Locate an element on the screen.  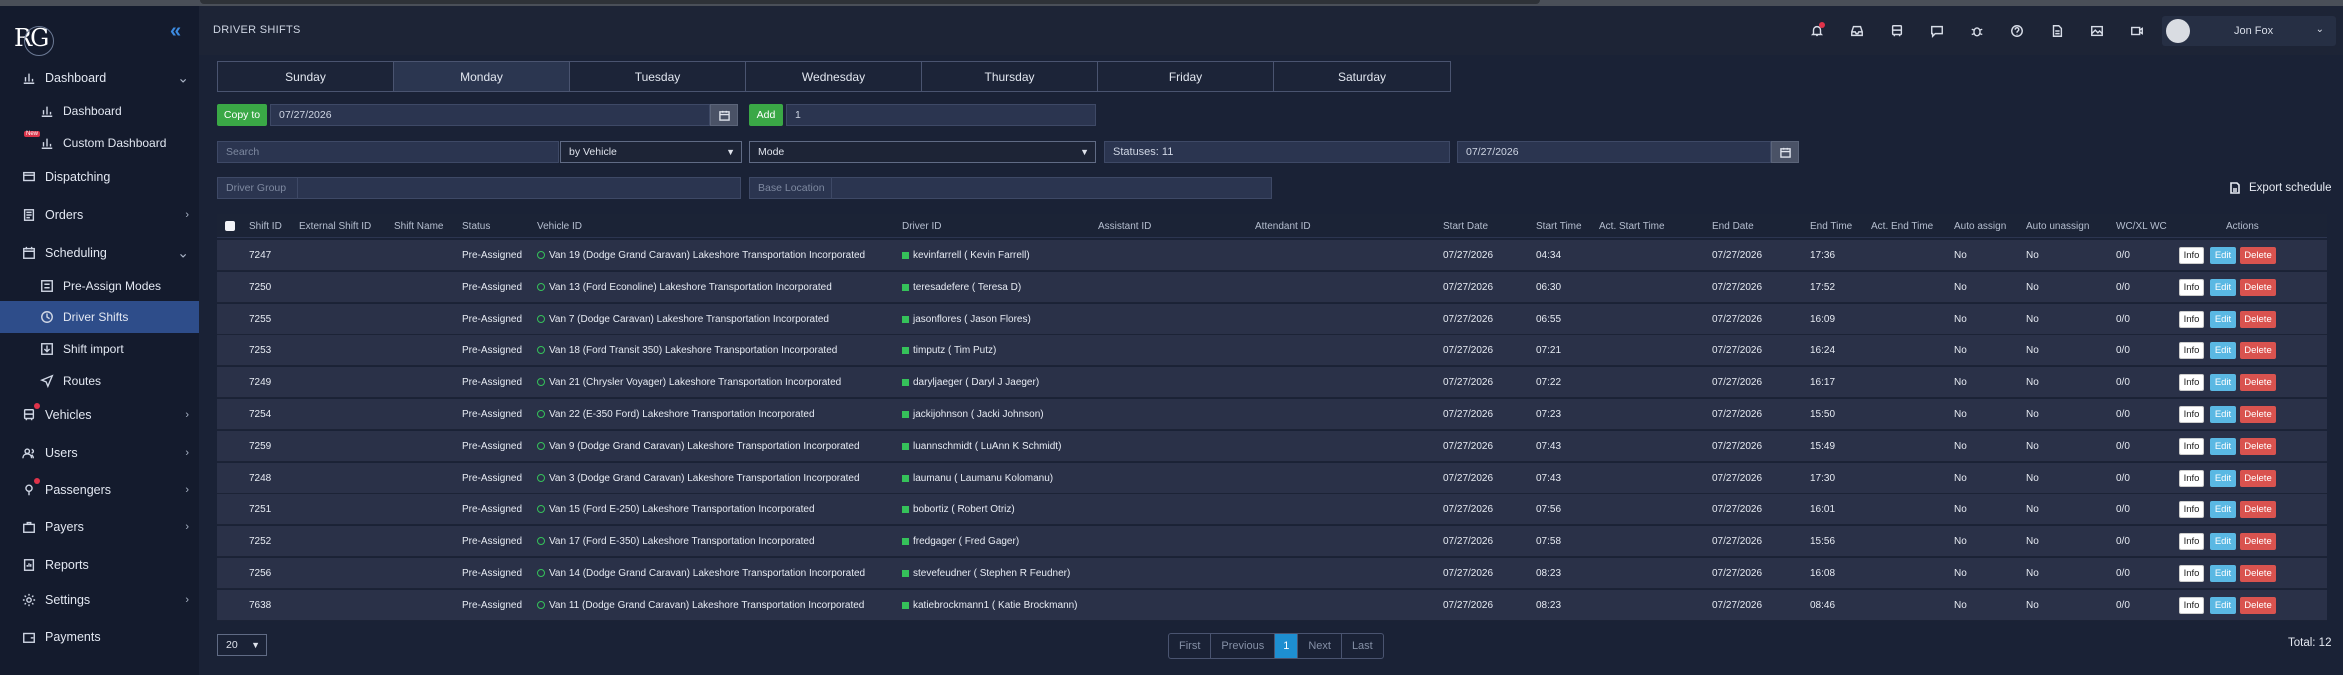
help-icon is located at coordinates (2017, 31).